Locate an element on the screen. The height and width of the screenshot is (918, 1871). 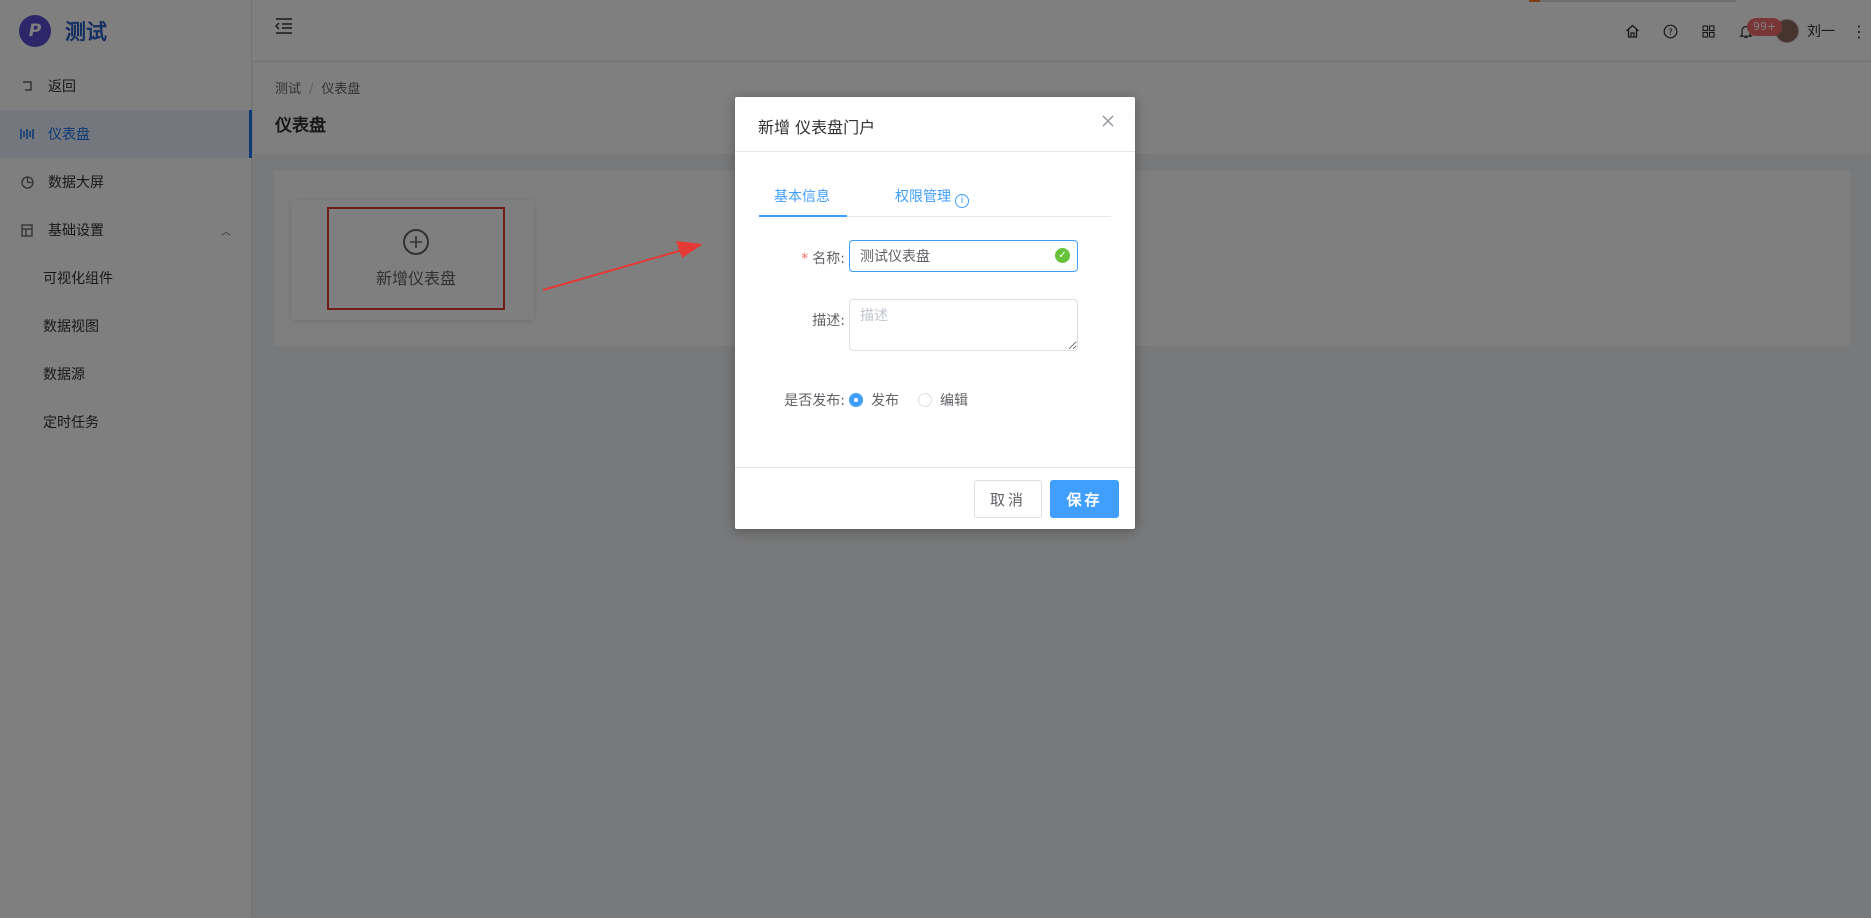
dialog-header: 新增 仪表盘门户 is located at coordinates (935, 124).